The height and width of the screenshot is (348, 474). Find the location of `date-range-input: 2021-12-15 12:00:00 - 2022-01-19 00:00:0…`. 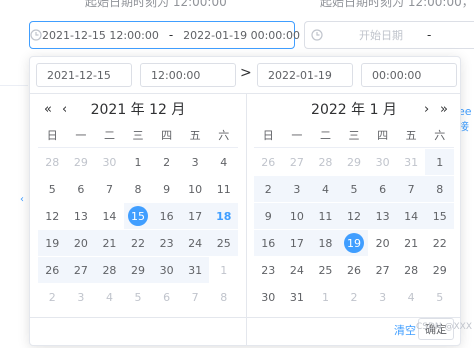

date-range-input: 2021-12-15 12:00:00 - 2022-01-19 00:00:0… is located at coordinates (173, 35).